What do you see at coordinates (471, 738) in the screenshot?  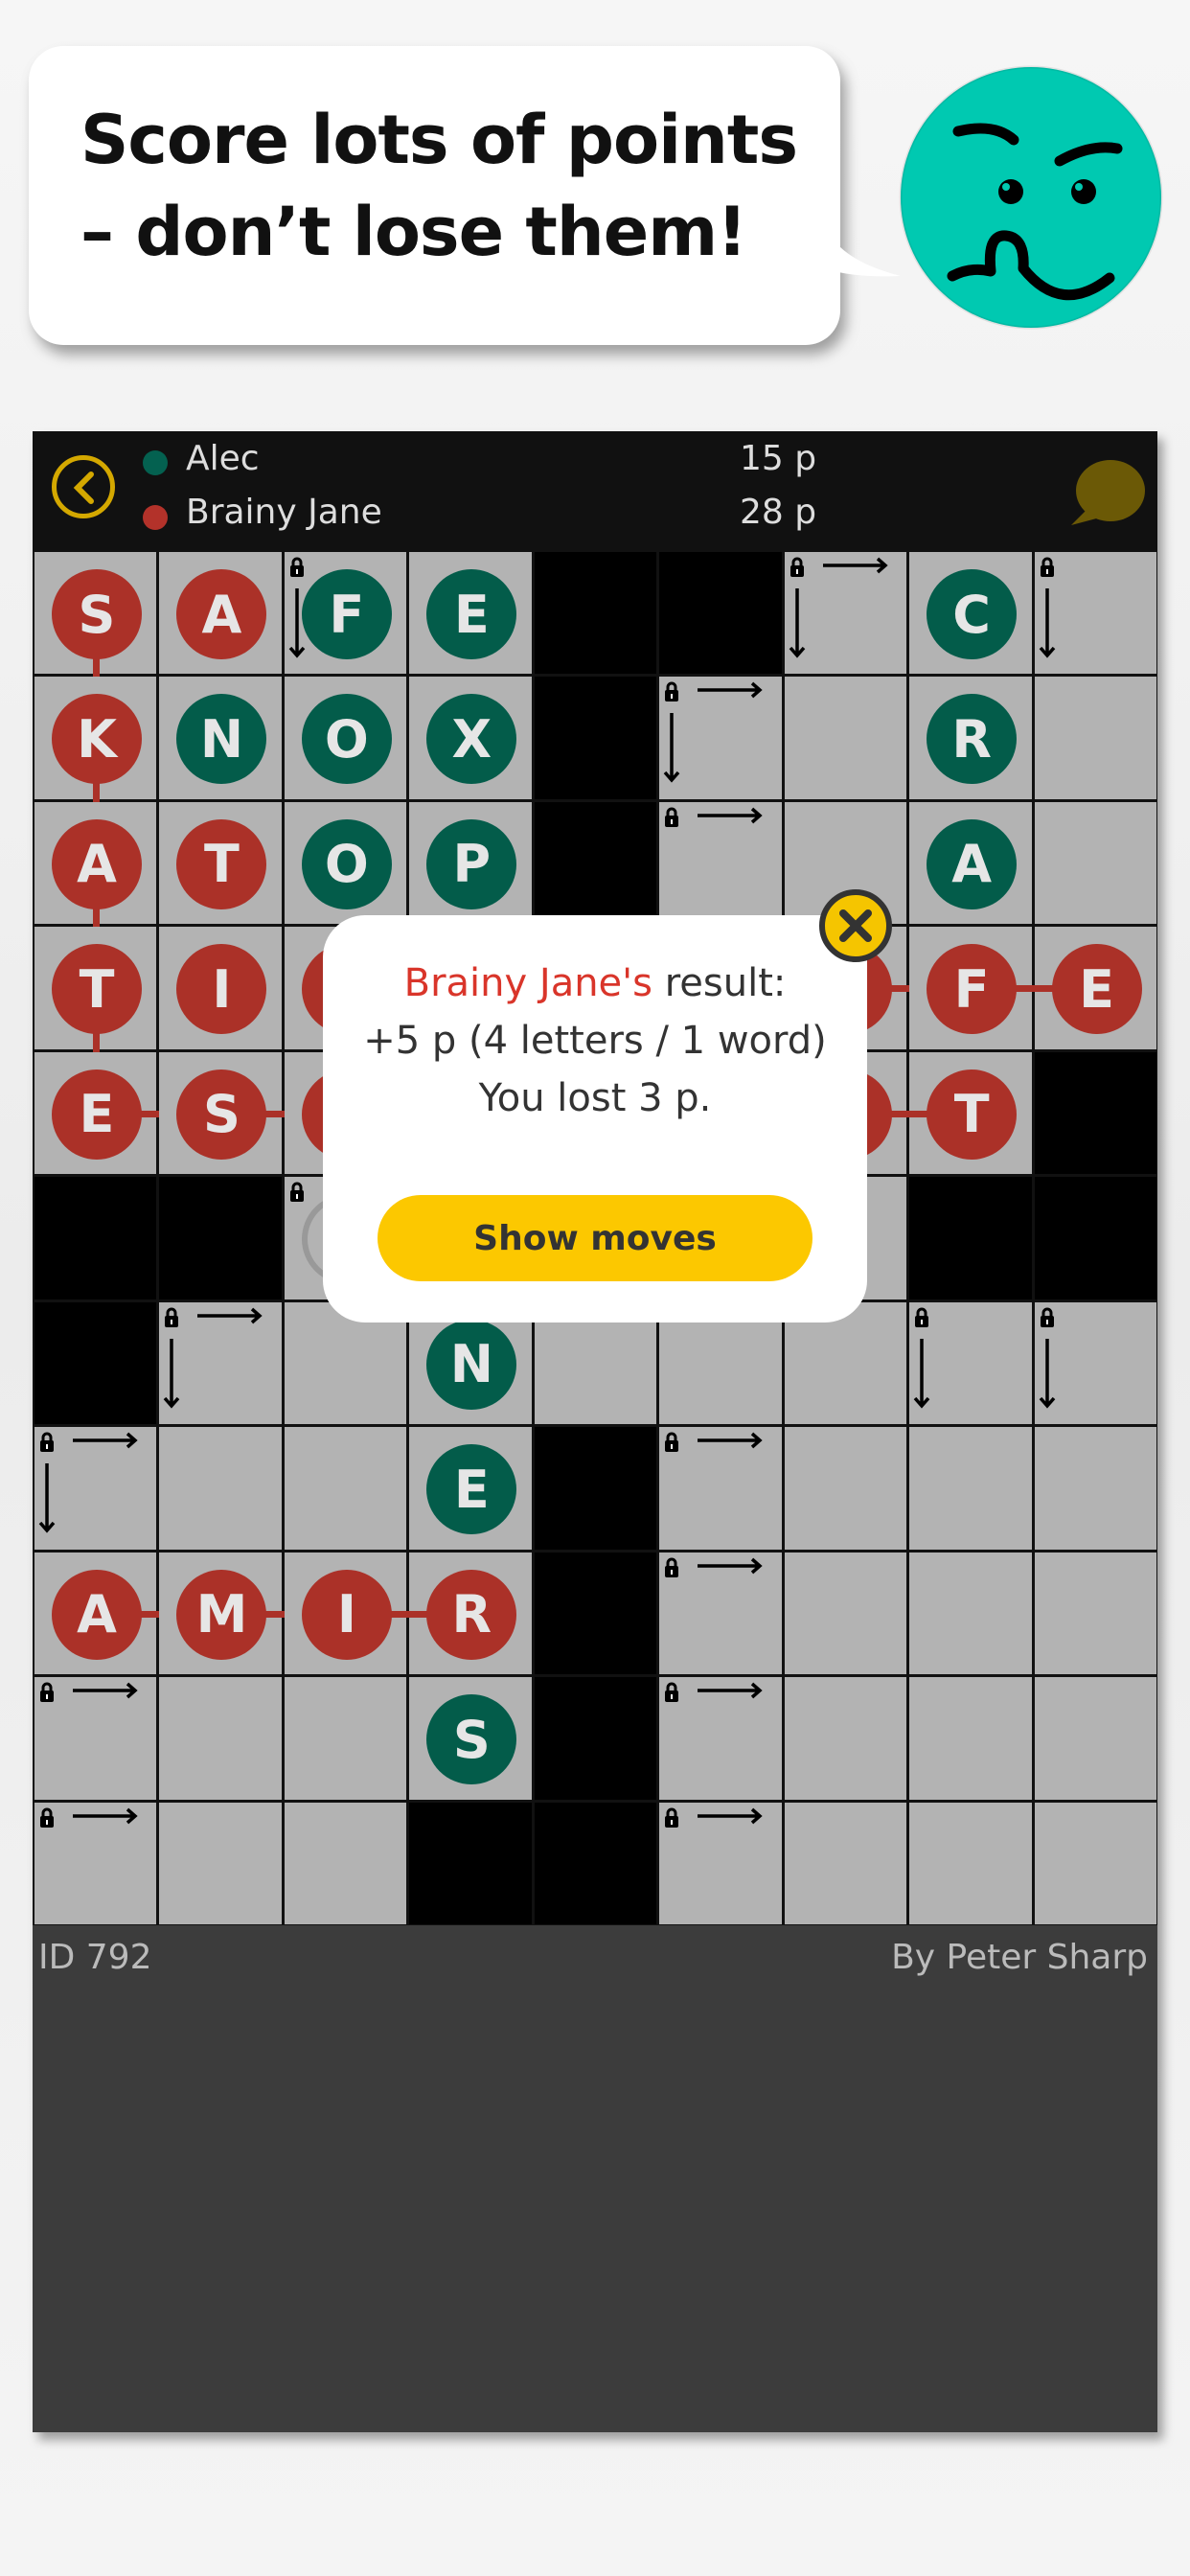 I see `board-cell: X` at bounding box center [471, 738].